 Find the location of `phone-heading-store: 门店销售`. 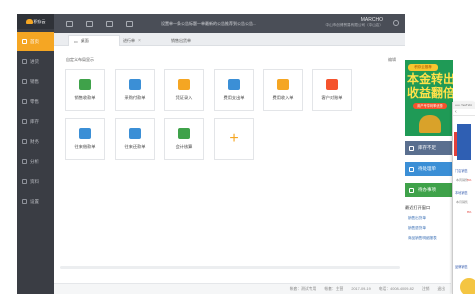

phone-heading-store: 门店销售 is located at coordinates (461, 171).